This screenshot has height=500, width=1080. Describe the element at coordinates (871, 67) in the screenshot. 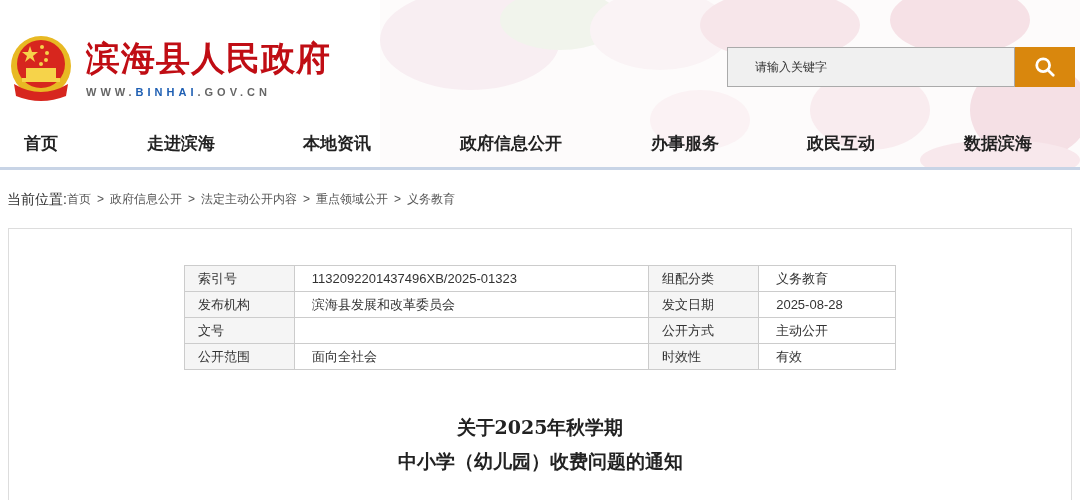

I see `search-field: 请输入关键字` at that location.